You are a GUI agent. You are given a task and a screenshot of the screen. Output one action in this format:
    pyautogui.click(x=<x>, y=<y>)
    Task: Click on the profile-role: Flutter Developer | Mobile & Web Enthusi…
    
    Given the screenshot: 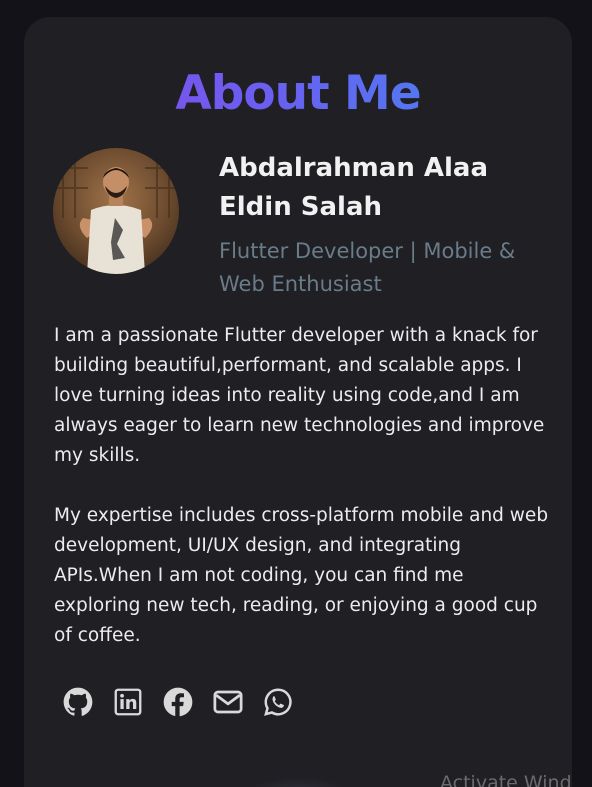 What is the action you would take?
    pyautogui.click(x=367, y=267)
    